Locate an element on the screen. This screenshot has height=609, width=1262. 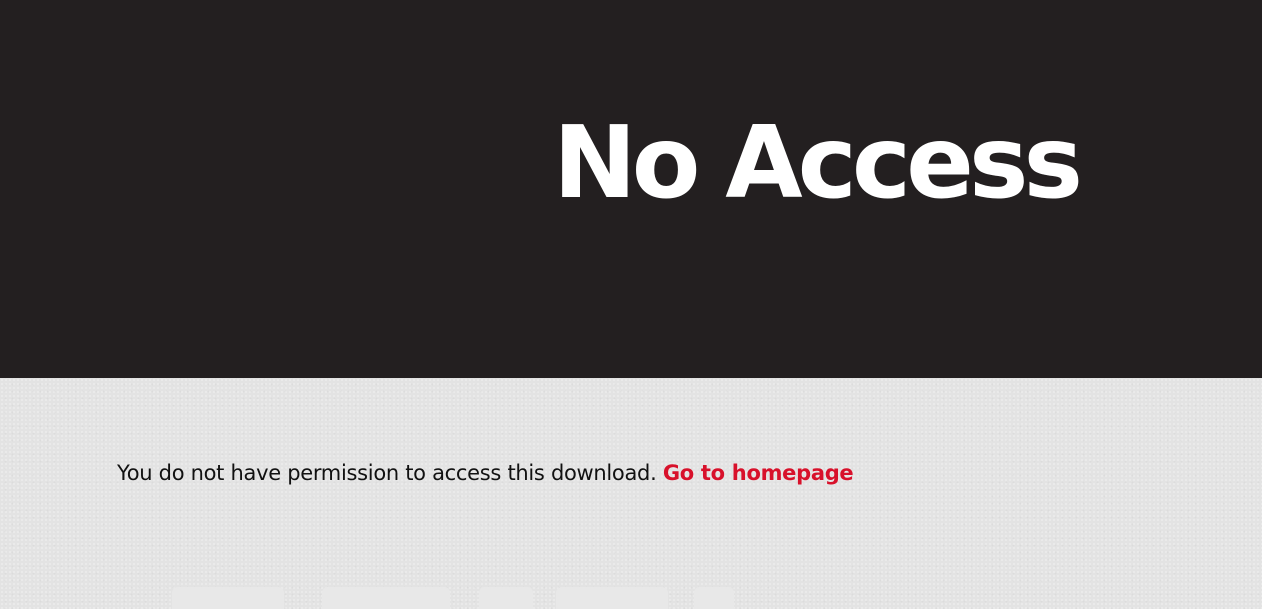
go-to-homepage-link: Go to homepage is located at coordinates (758, 473).